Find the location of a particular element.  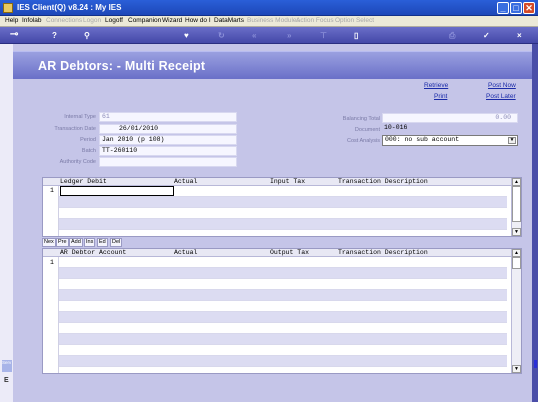

refresh-icon: ↻ is located at coordinates (221, 35).